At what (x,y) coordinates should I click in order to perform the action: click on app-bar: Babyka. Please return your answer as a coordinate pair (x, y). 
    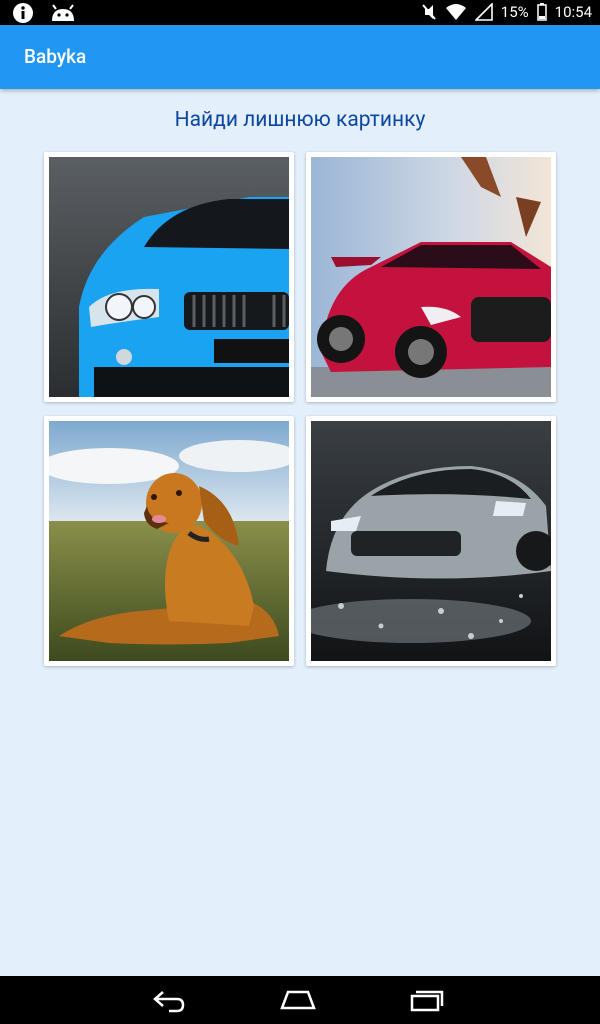
    Looking at the image, I should click on (300, 57).